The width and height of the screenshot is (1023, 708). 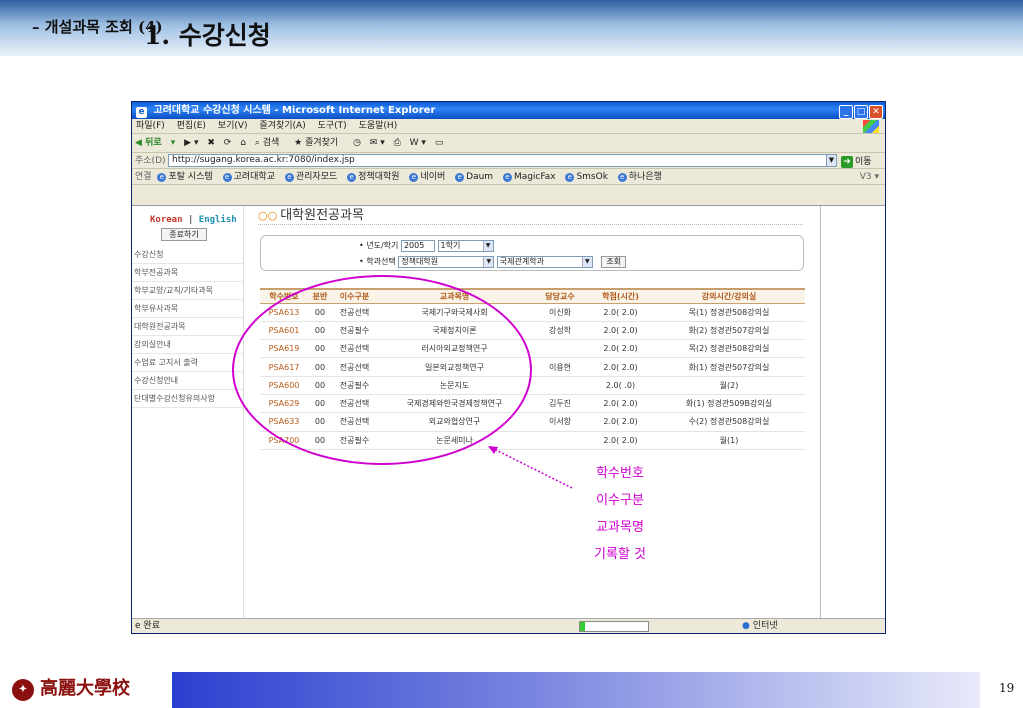 I want to click on annotation-line-3: 교과목명, so click(x=620, y=527).